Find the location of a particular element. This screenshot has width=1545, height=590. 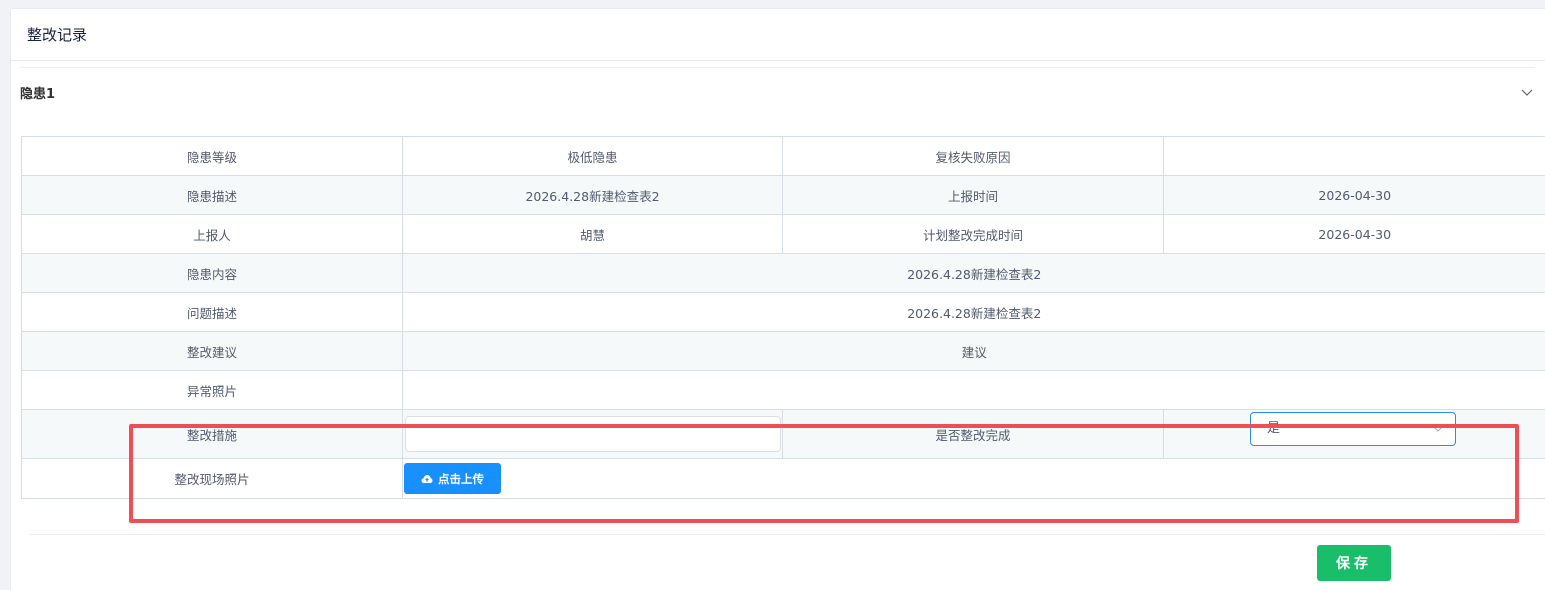

table-row: 隐患内容 2026.4.28新建检查表2 is located at coordinates (783, 273).